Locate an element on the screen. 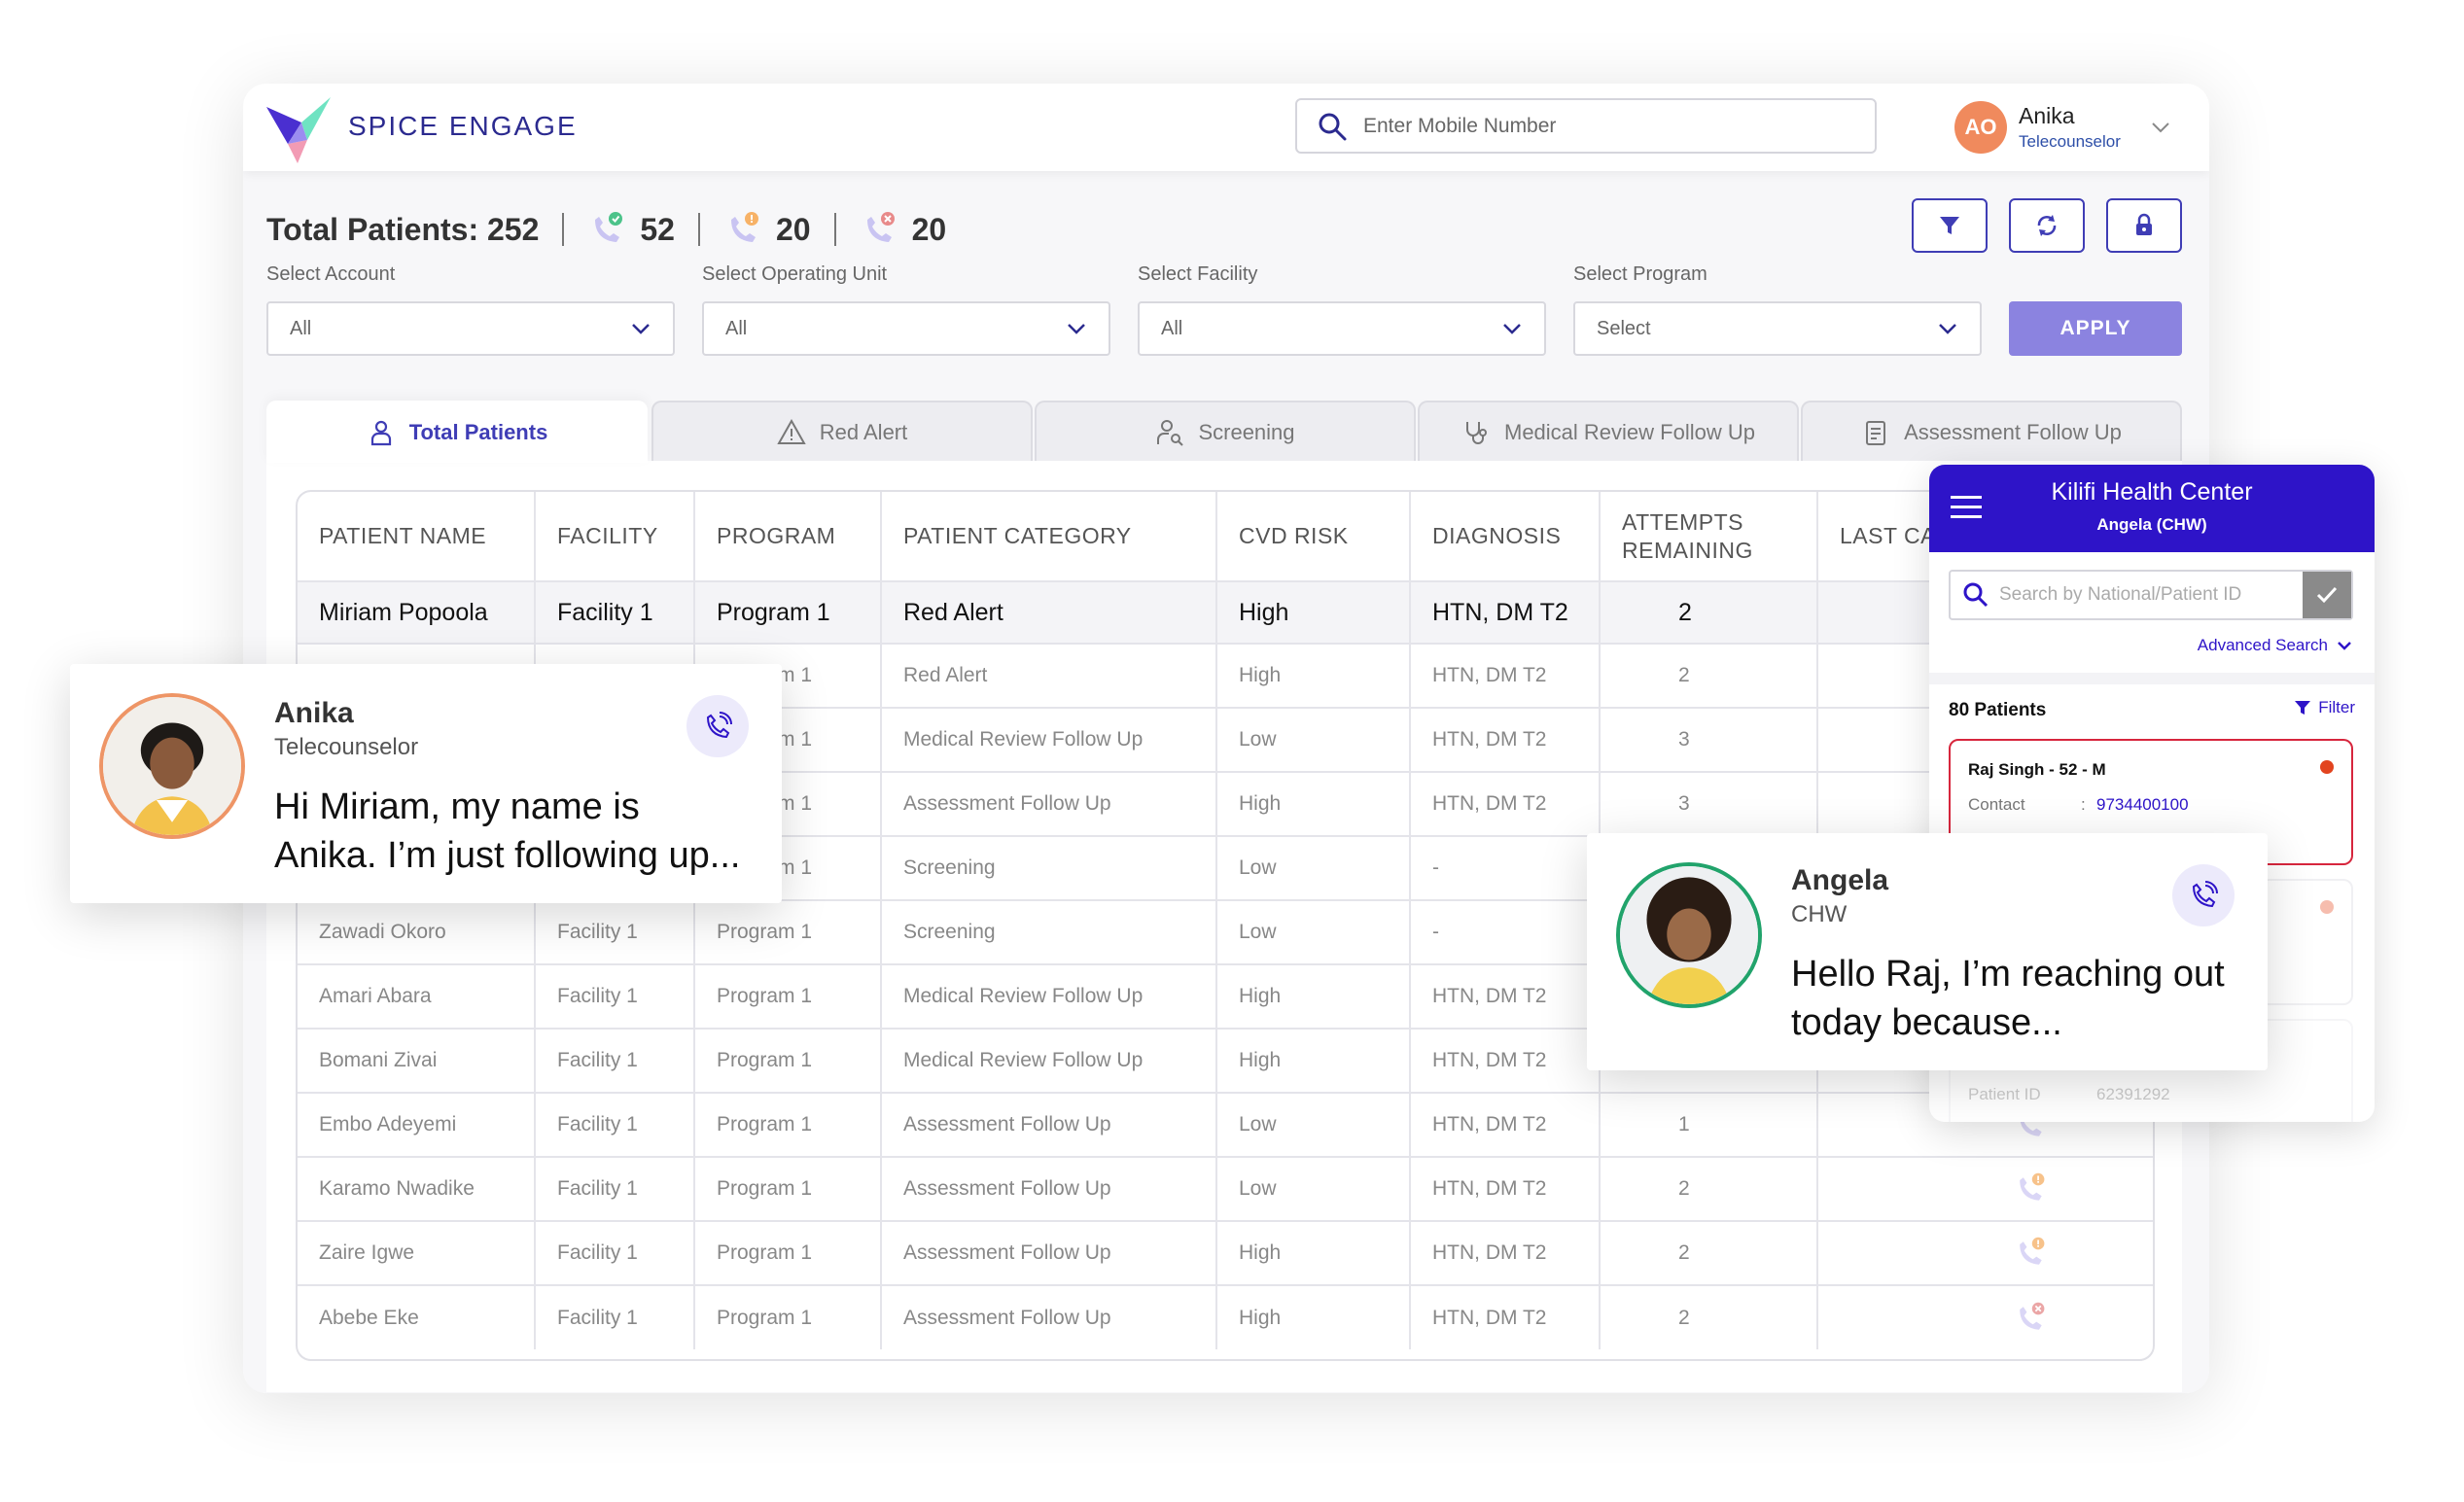 Image resolution: width=2464 pixels, height=1502 pixels. tab-red-alert: Red Alert is located at coordinates (842, 432).